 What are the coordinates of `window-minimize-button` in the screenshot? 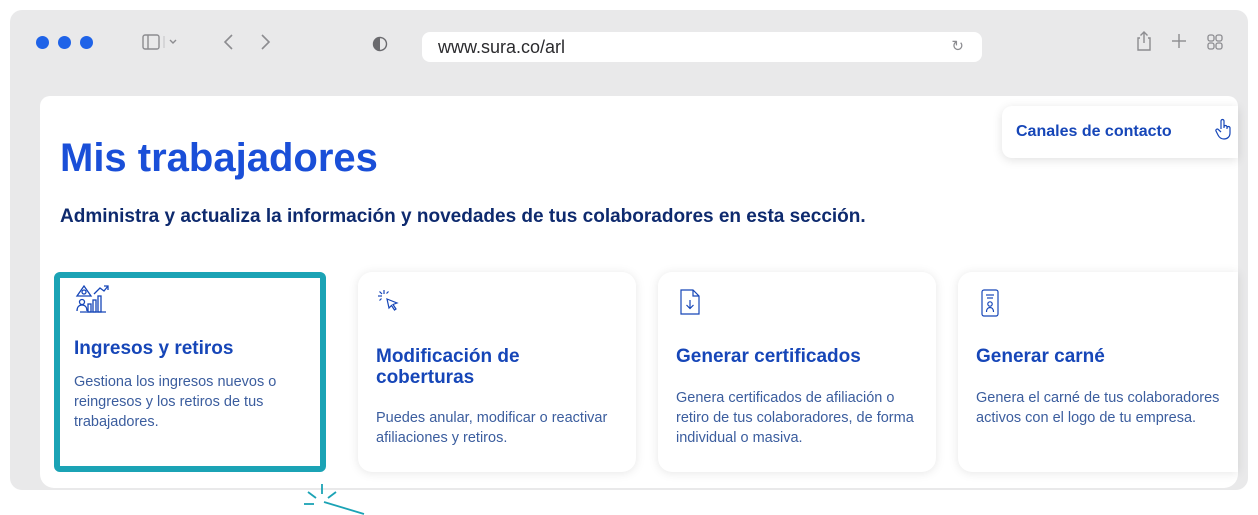 It's located at (64, 42).